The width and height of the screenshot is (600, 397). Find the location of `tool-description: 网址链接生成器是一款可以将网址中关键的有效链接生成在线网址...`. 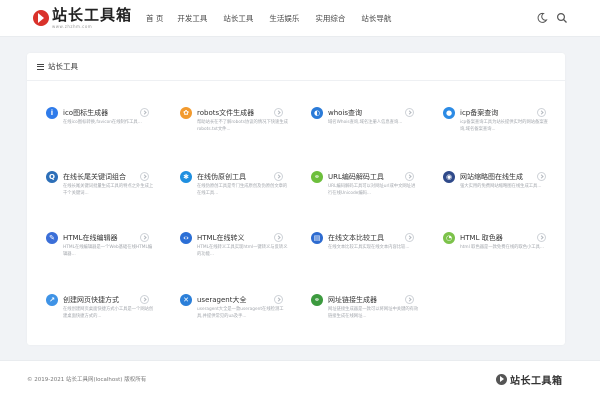

tool-description: 网址链接生成器是一款可以将网址中关键的有效链接生成在线网址... is located at coordinates (373, 313).